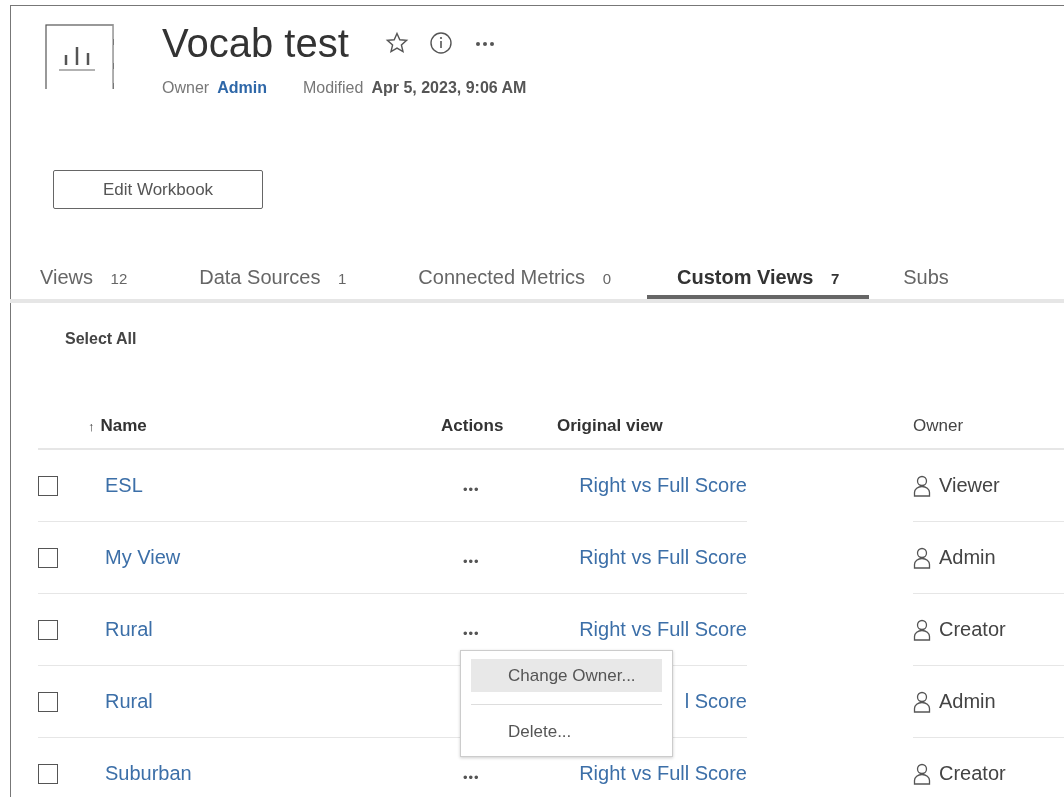 Image resolution: width=1064 pixels, height=797 pixels. I want to click on info-icon, so click(440, 43).